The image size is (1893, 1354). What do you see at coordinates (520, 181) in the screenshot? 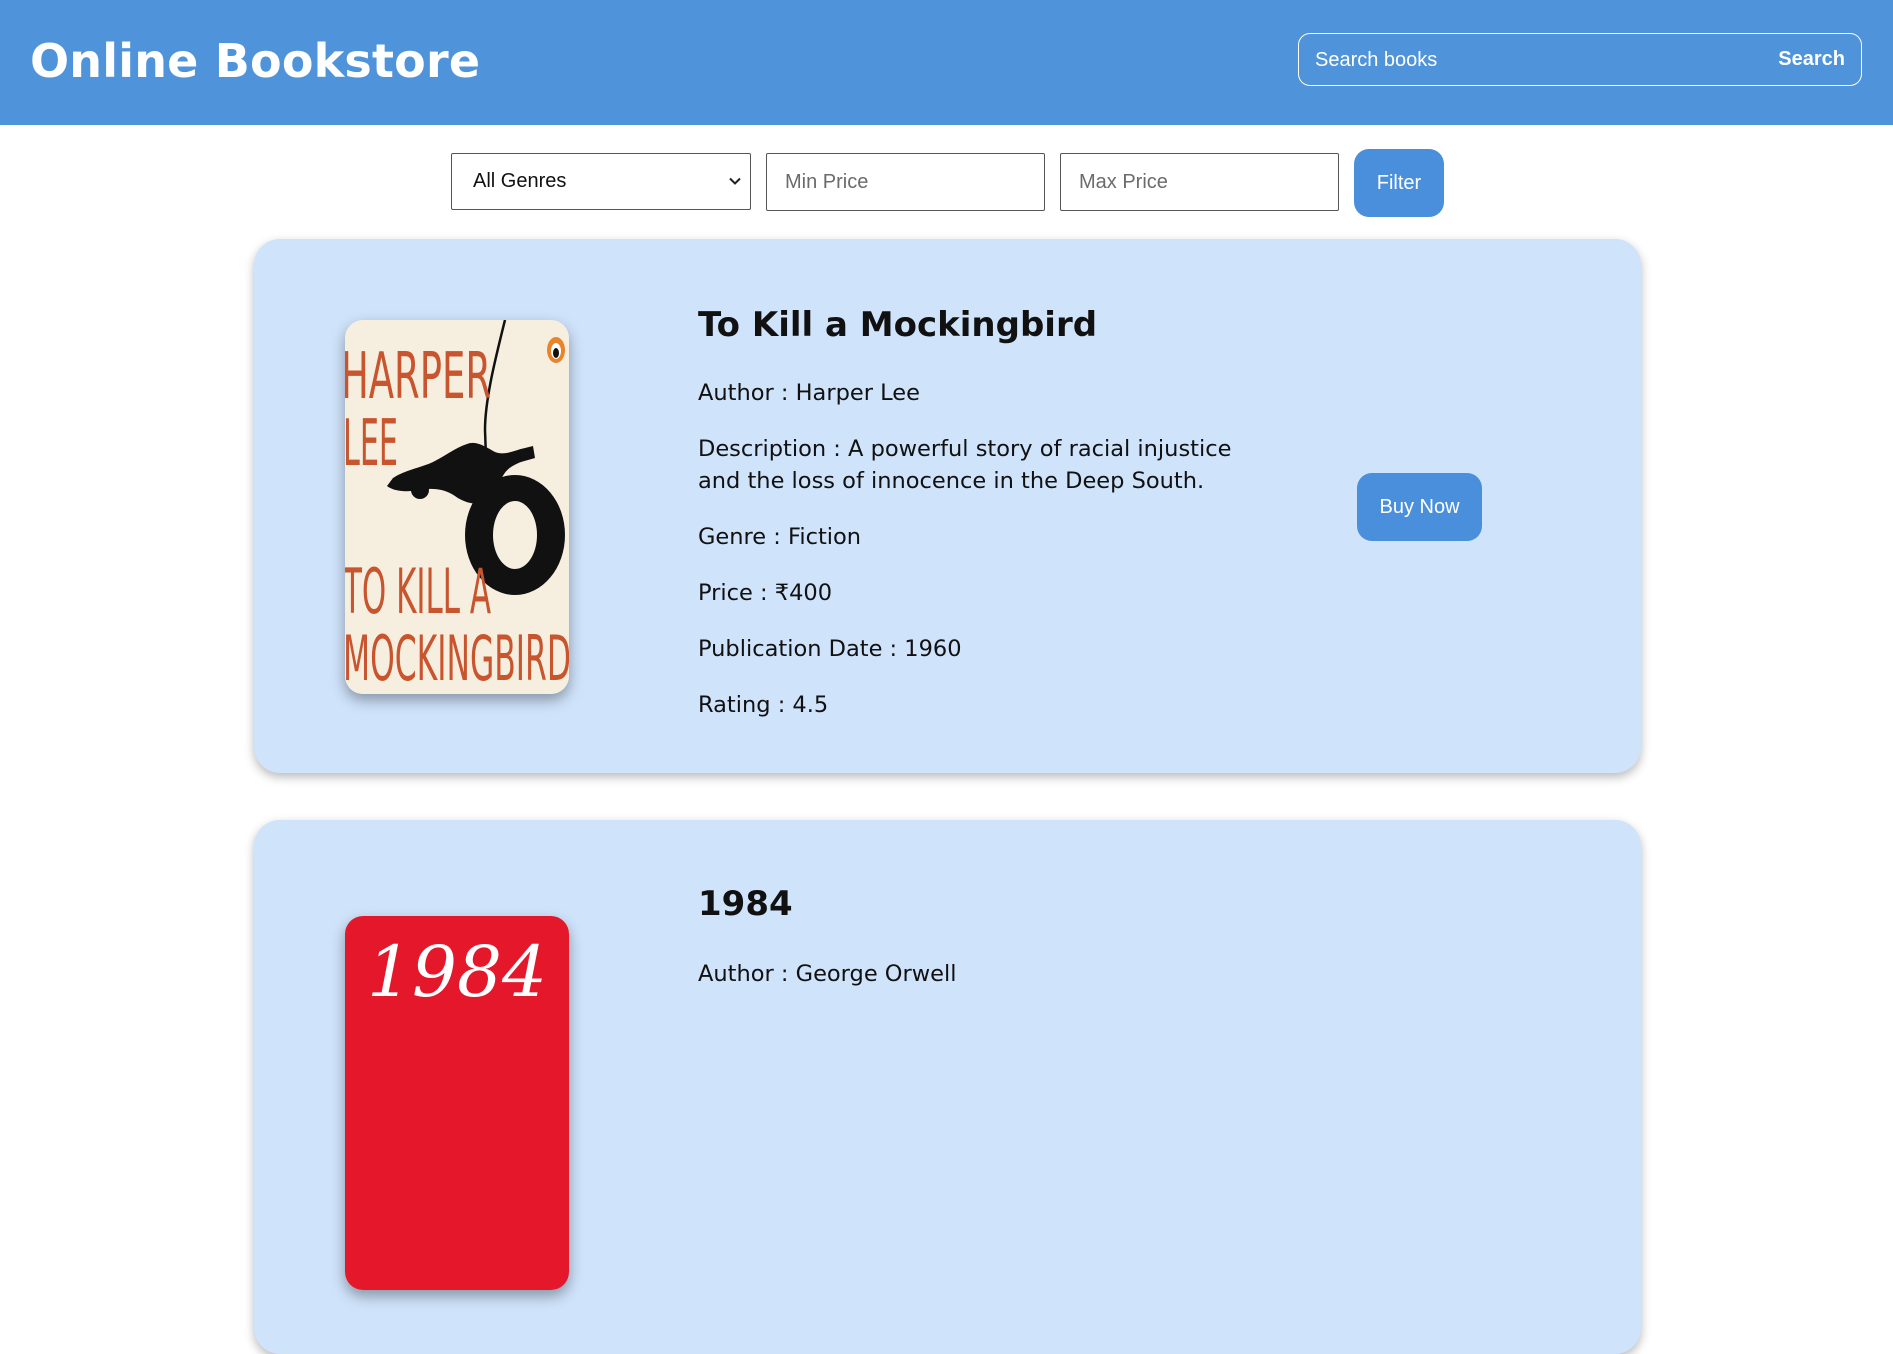
I see `genre-selected-value: All Genres` at bounding box center [520, 181].